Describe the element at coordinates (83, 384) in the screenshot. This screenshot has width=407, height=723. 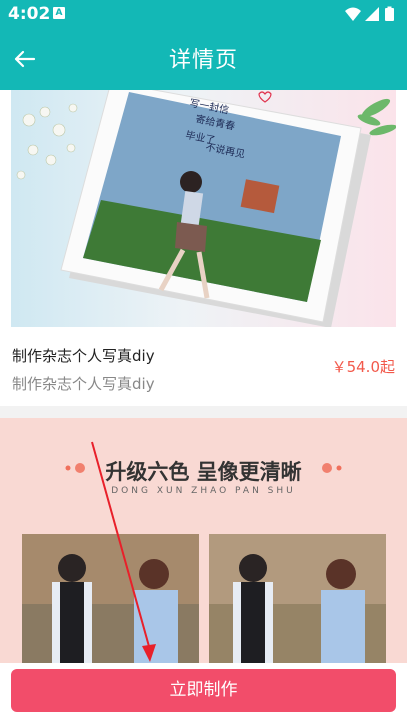
I see `product-subtitle: 制作杂志个人写真diy` at that location.